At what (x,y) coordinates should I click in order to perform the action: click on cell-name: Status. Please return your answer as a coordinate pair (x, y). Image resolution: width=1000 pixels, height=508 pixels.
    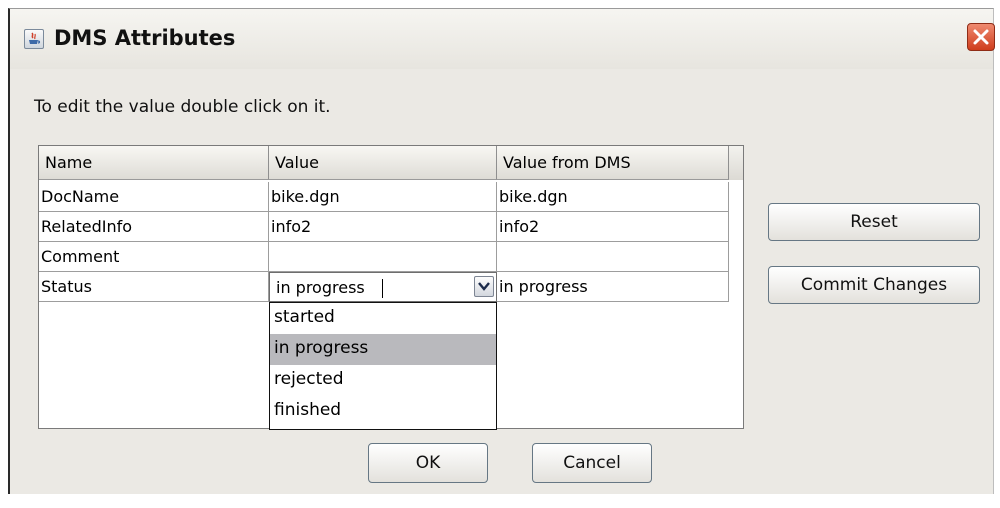
    Looking at the image, I should click on (154, 287).